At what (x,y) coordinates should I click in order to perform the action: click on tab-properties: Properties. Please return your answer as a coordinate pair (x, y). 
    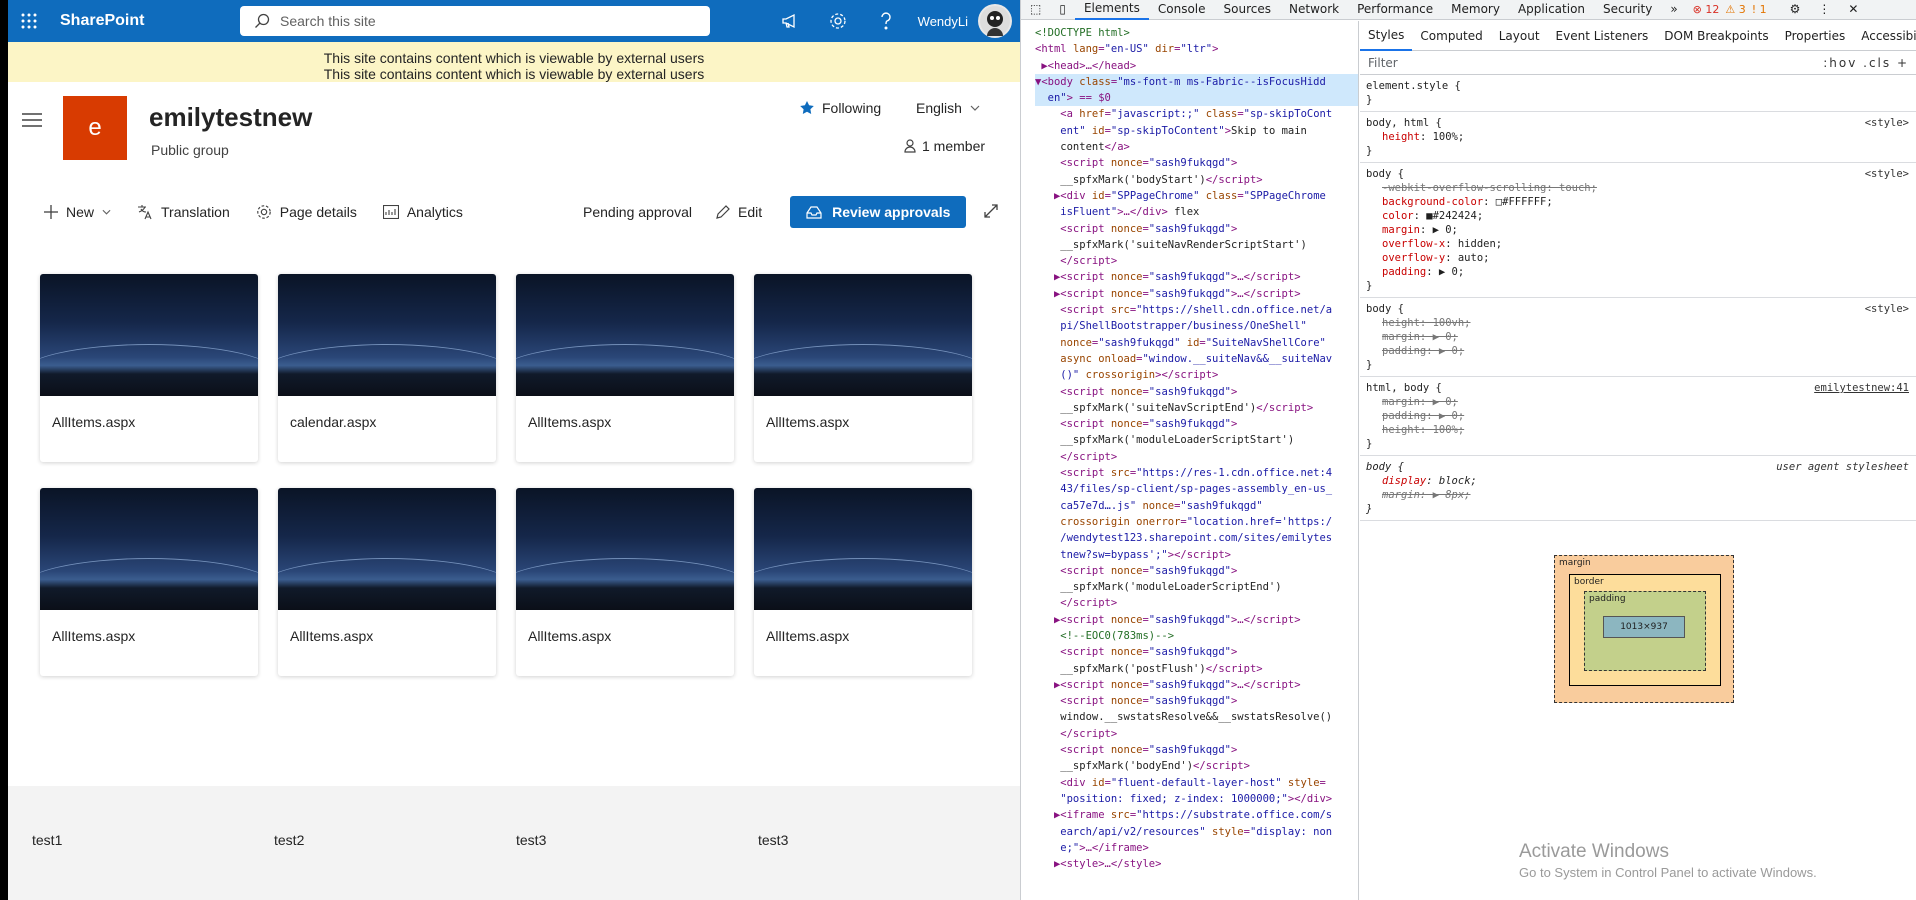
    Looking at the image, I should click on (1815, 36).